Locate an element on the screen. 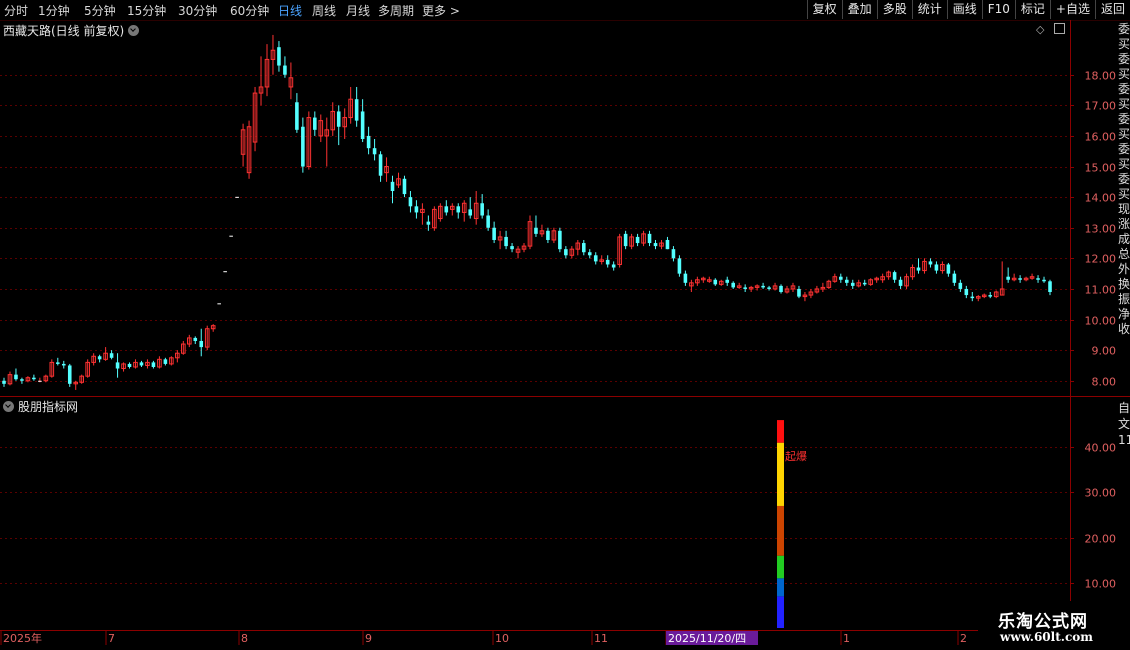 Image resolution: width=1130 pixels, height=650 pixels. date-highlight is located at coordinates (712, 638).